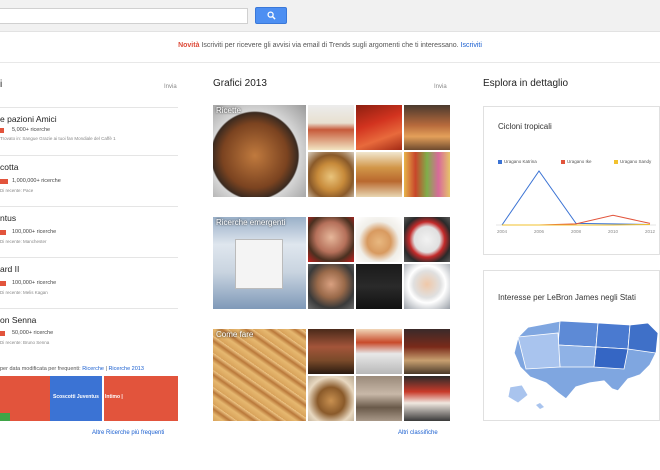  I want to click on charts-more-link: Invia, so click(440, 87).